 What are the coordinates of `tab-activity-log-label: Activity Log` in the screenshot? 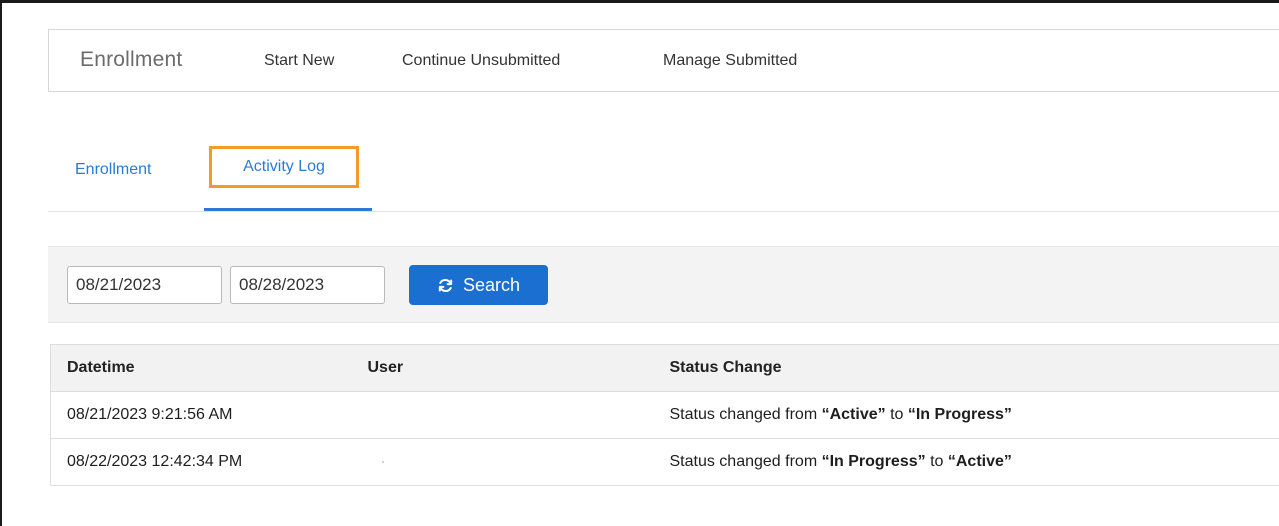 It's located at (284, 166).